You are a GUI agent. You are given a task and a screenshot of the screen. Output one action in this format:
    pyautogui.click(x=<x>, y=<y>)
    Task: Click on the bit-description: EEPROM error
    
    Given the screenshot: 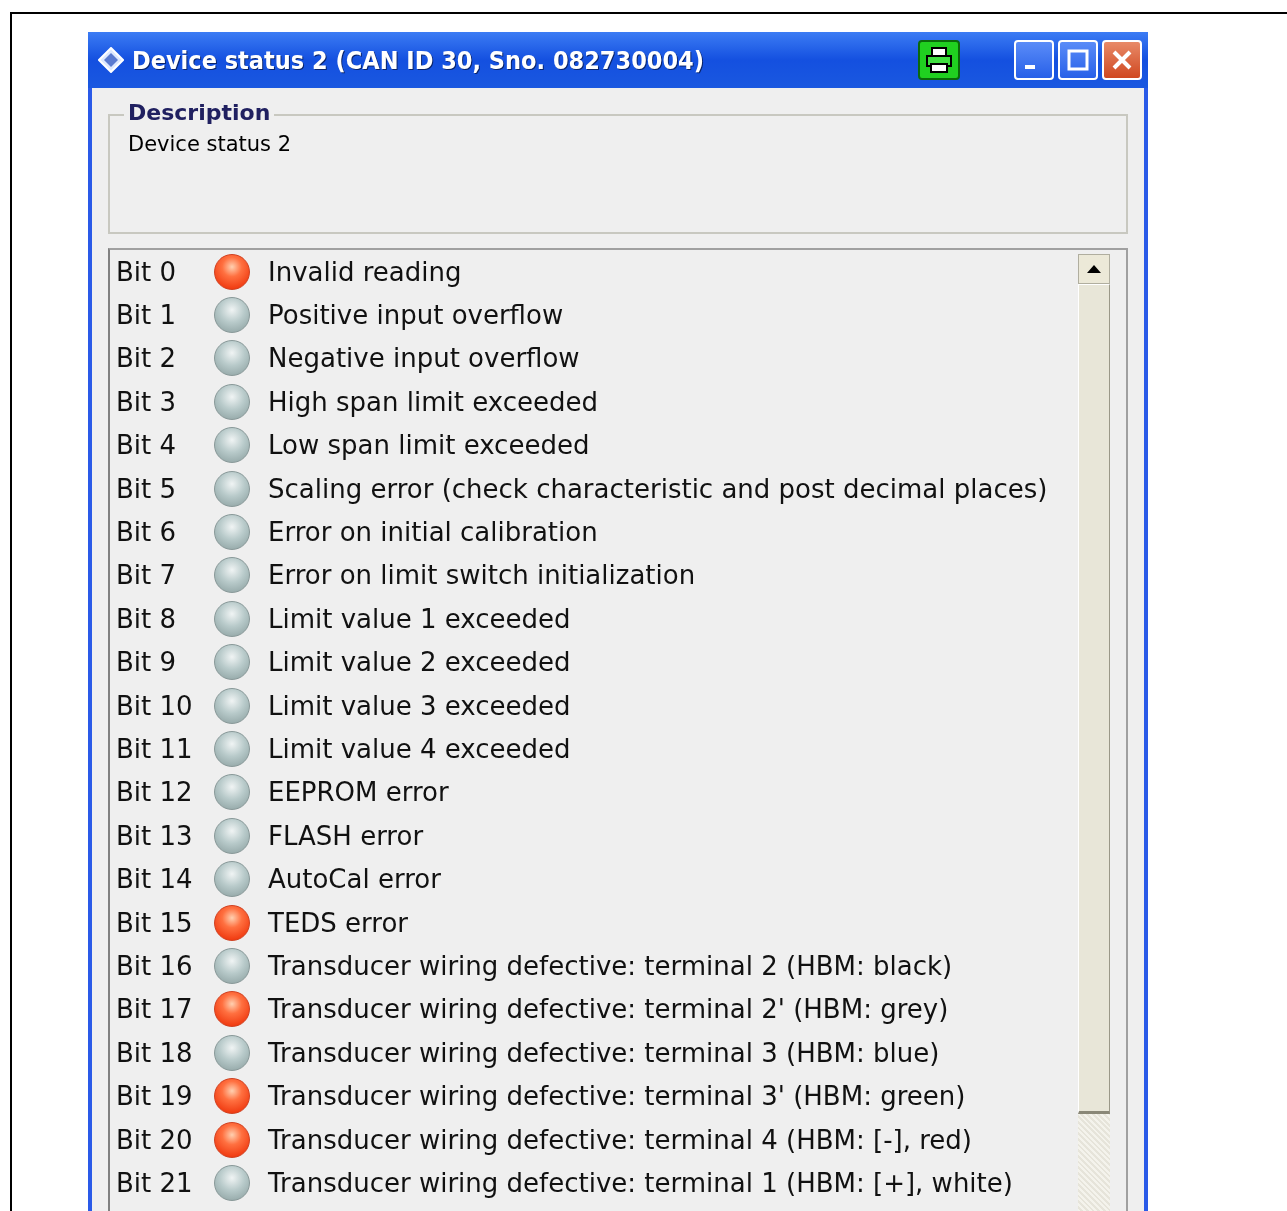 What is the action you would take?
    pyautogui.click(x=358, y=792)
    